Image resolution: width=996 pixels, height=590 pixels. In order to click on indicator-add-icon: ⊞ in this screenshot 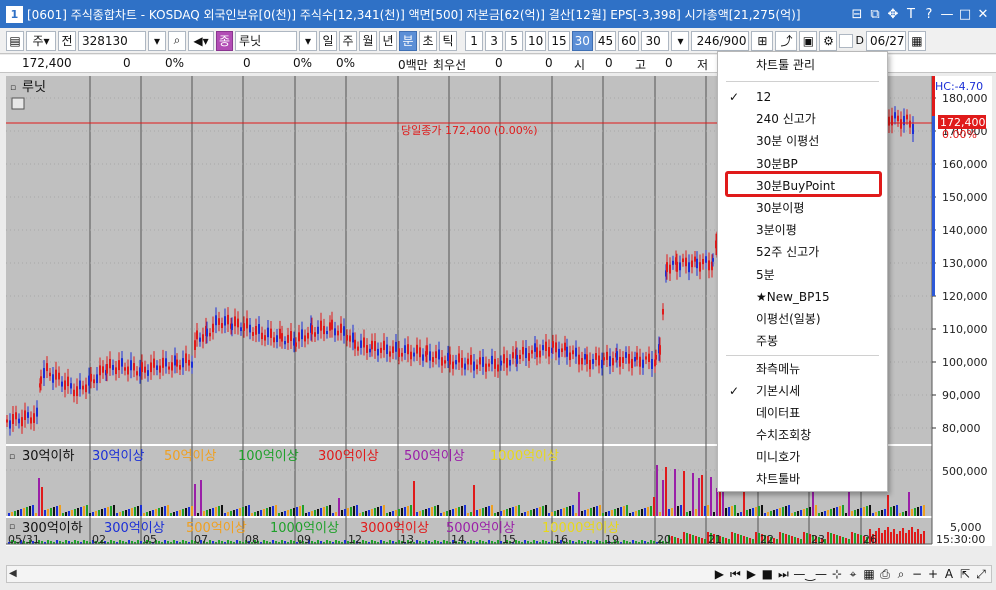, I will do `click(762, 40)`.